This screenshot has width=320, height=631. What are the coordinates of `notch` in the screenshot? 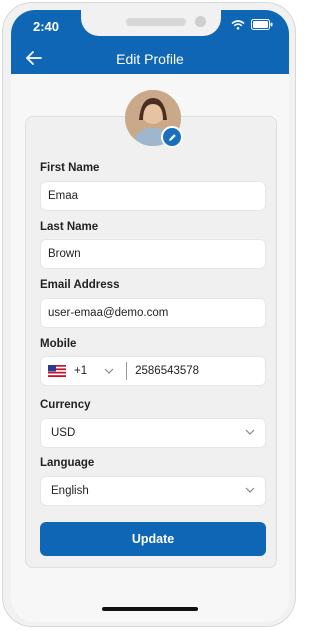 It's located at (151, 23).